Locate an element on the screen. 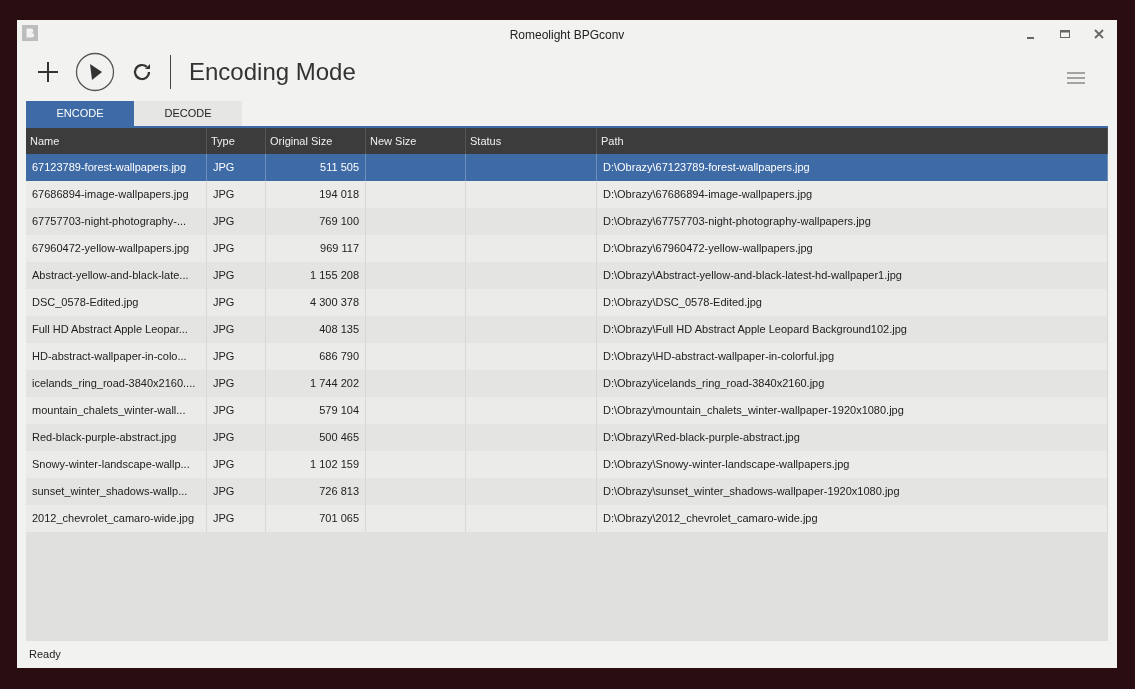 This screenshot has height=689, width=1135. table-cell-text: 67686894-image-wallpapers.jpg is located at coordinates (110, 195).